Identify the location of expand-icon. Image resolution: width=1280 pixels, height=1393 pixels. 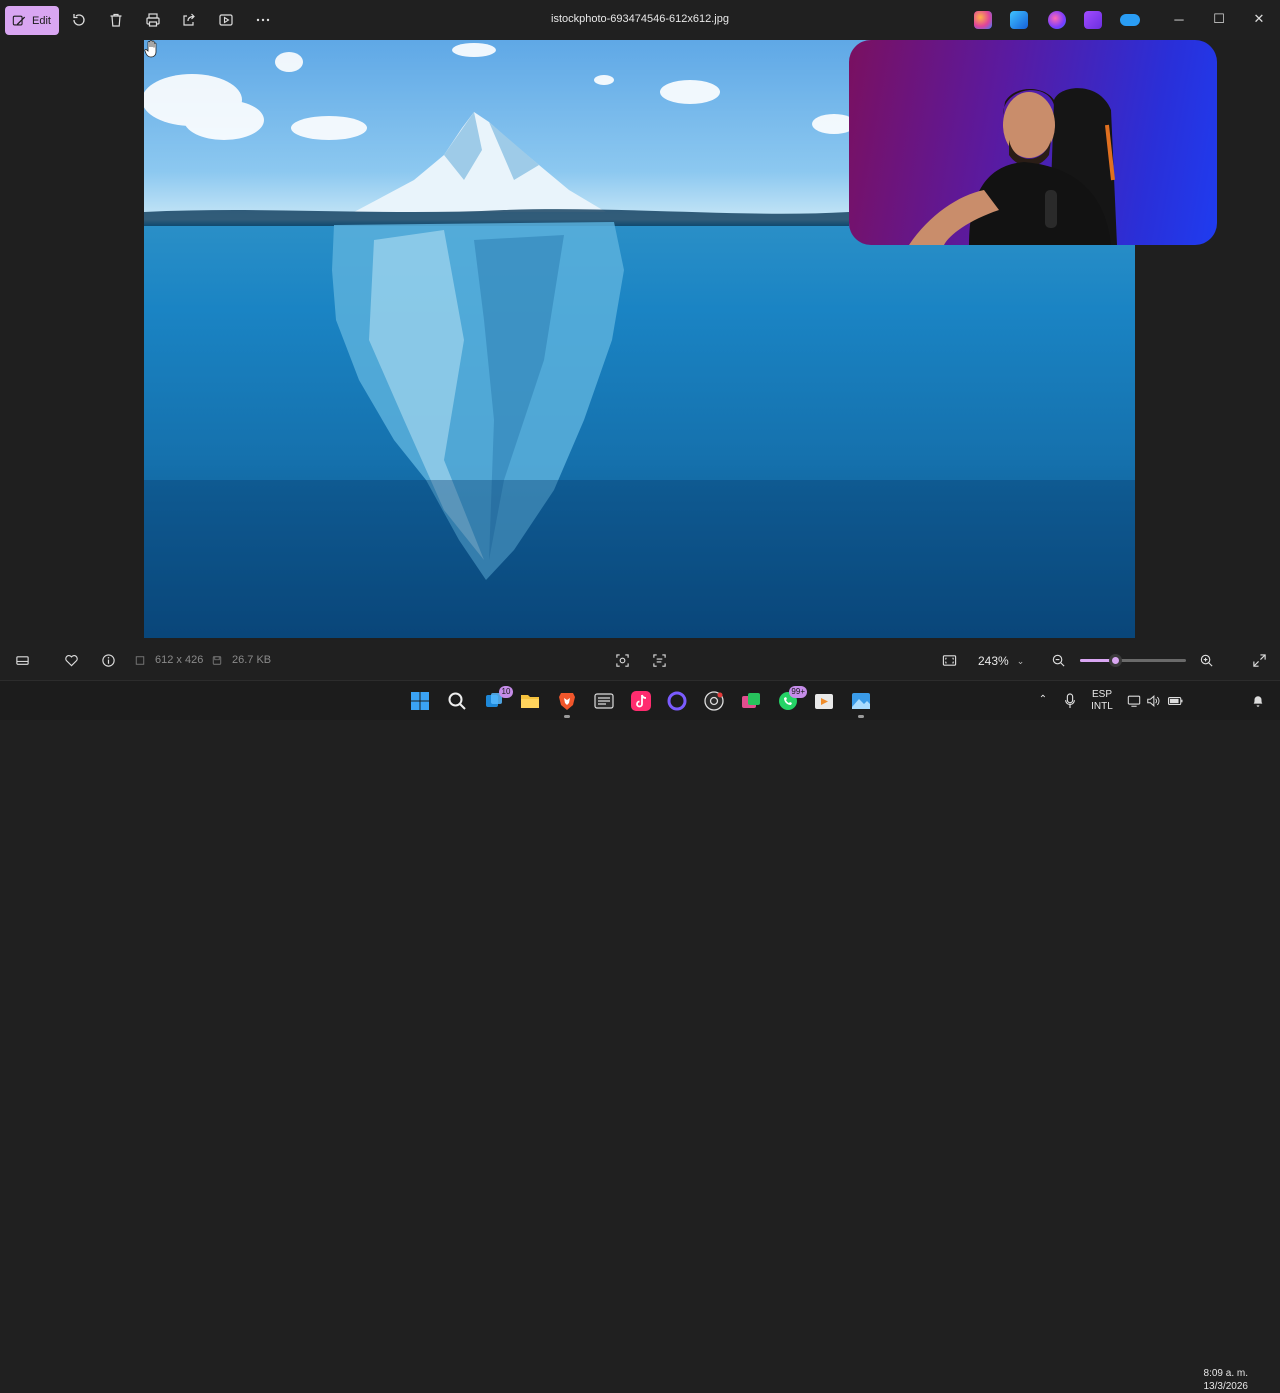
(1259, 660).